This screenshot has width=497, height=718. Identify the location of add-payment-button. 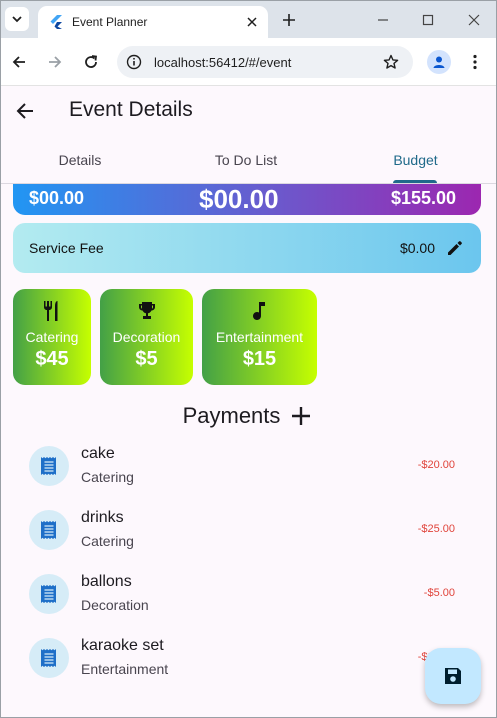
(301, 416).